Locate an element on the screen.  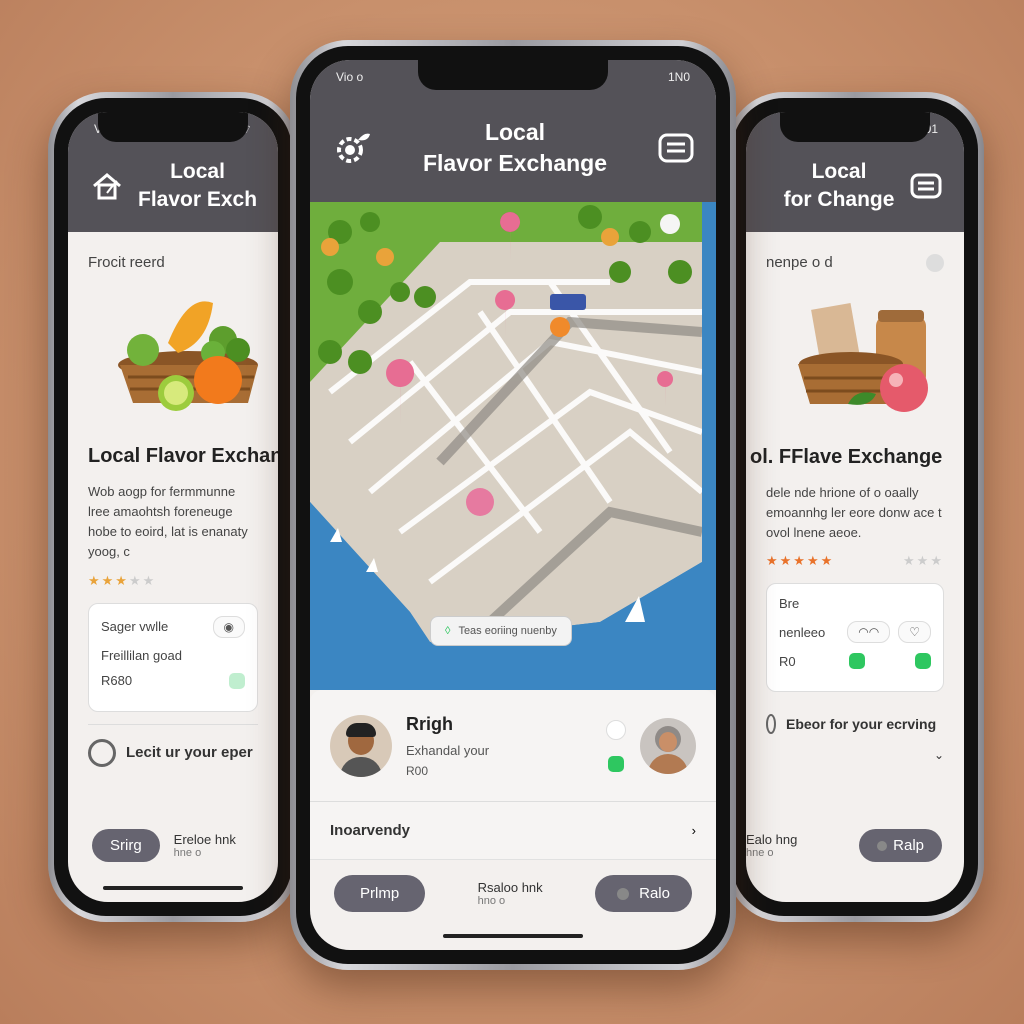
nearby-row: Inoarvendy › is located at coordinates (513, 831).